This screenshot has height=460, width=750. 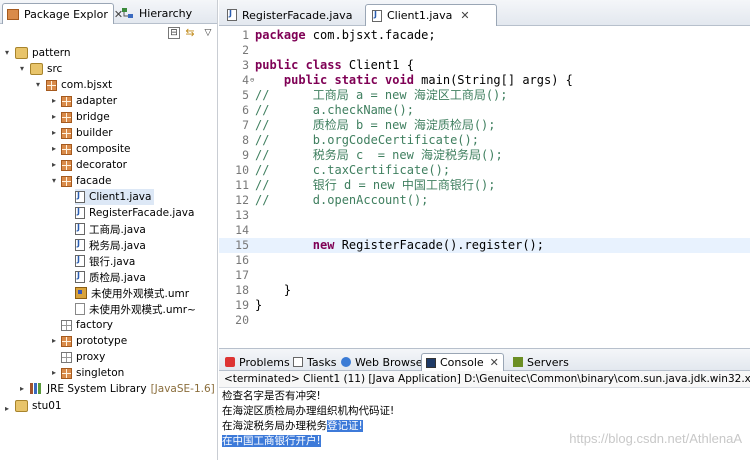 What do you see at coordinates (87, 133) in the screenshot?
I see `tree-item-builder: builder` at bounding box center [87, 133].